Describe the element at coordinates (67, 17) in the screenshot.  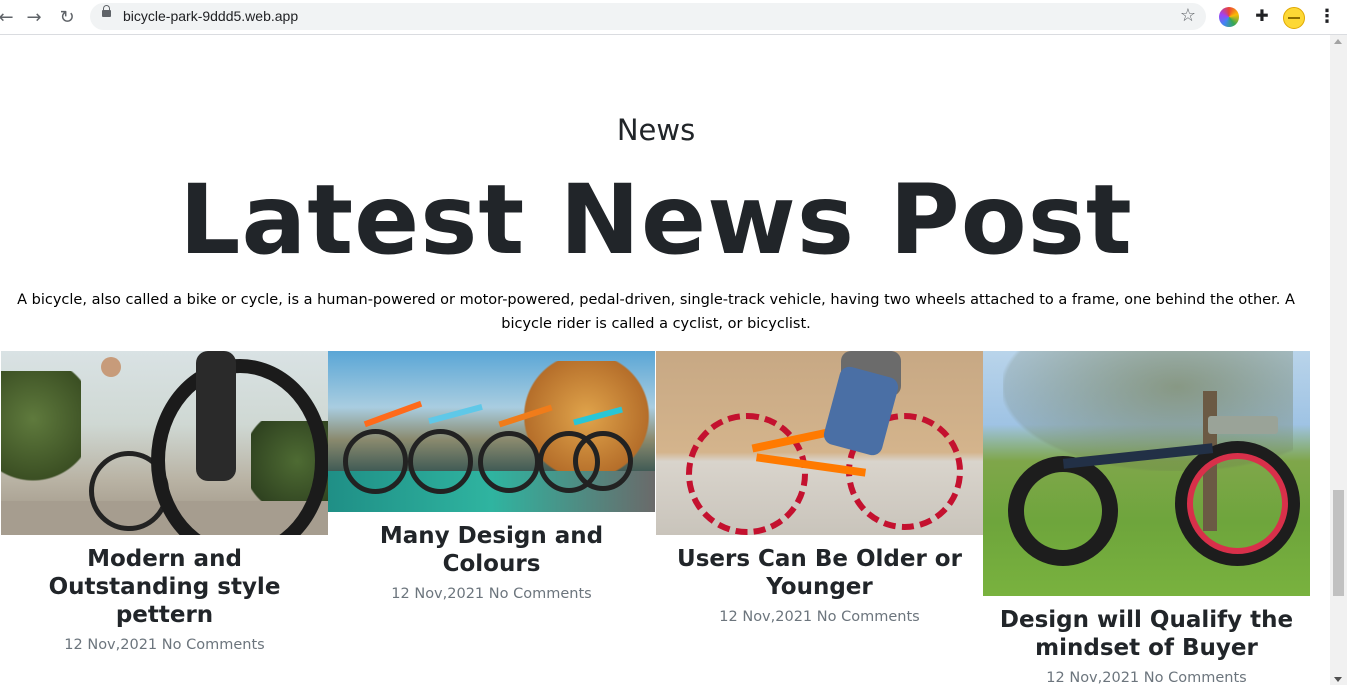
I see `reload-icon: ↻` at that location.